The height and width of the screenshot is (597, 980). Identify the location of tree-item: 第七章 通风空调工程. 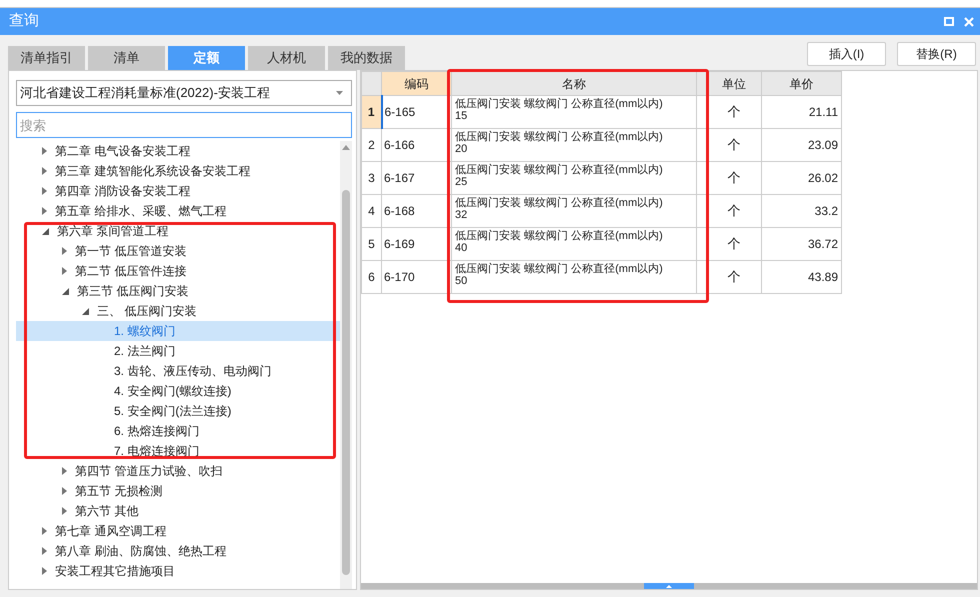
(178, 531).